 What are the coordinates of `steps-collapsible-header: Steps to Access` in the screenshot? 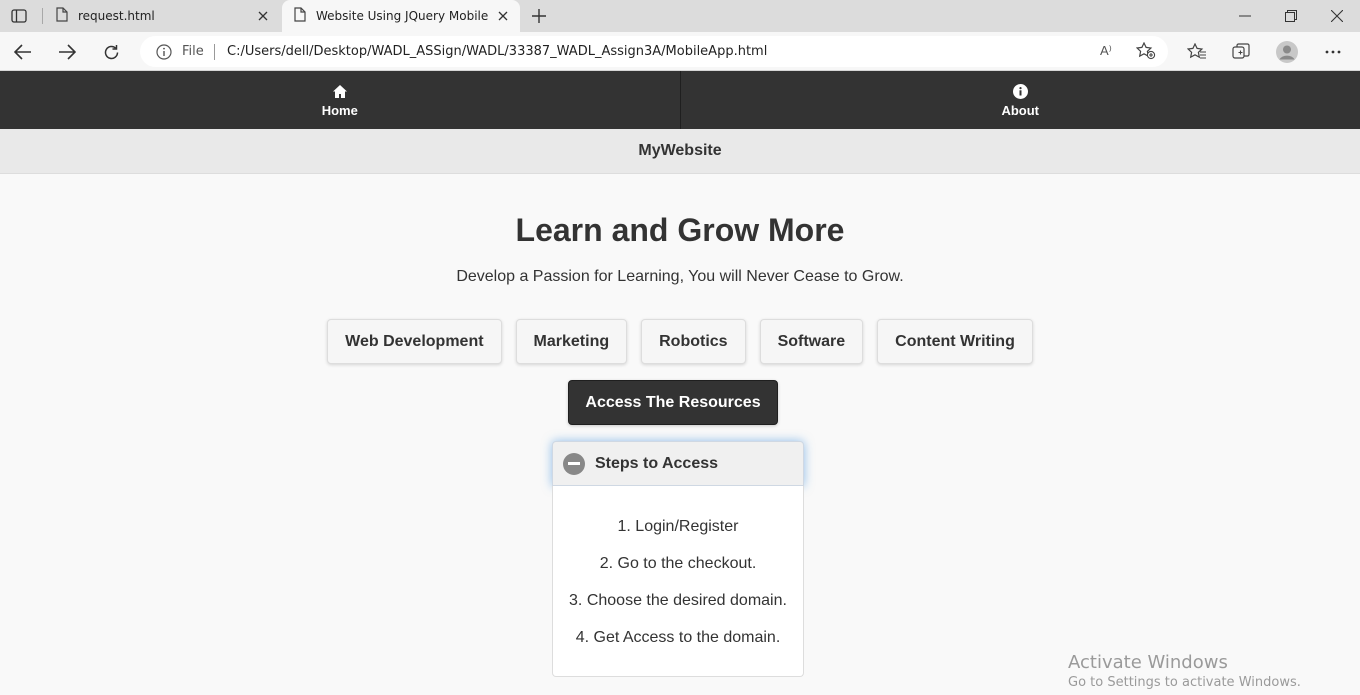 It's located at (678, 463).